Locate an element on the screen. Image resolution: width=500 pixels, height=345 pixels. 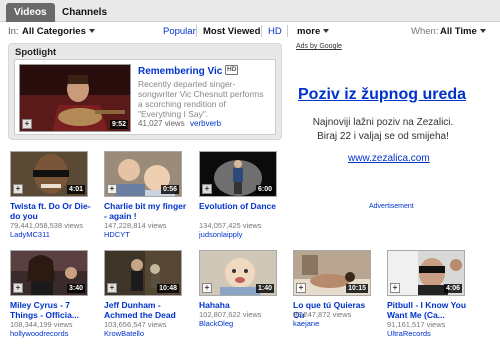
spotlight-user: verbverb is located at coordinates (205, 123).